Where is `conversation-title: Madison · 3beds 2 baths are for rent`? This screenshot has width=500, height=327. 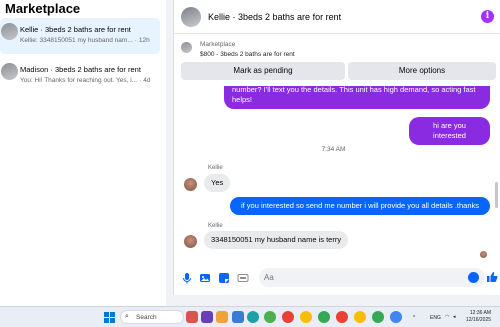 conversation-title: Madison · 3beds 2 baths are for rent is located at coordinates (80, 69).